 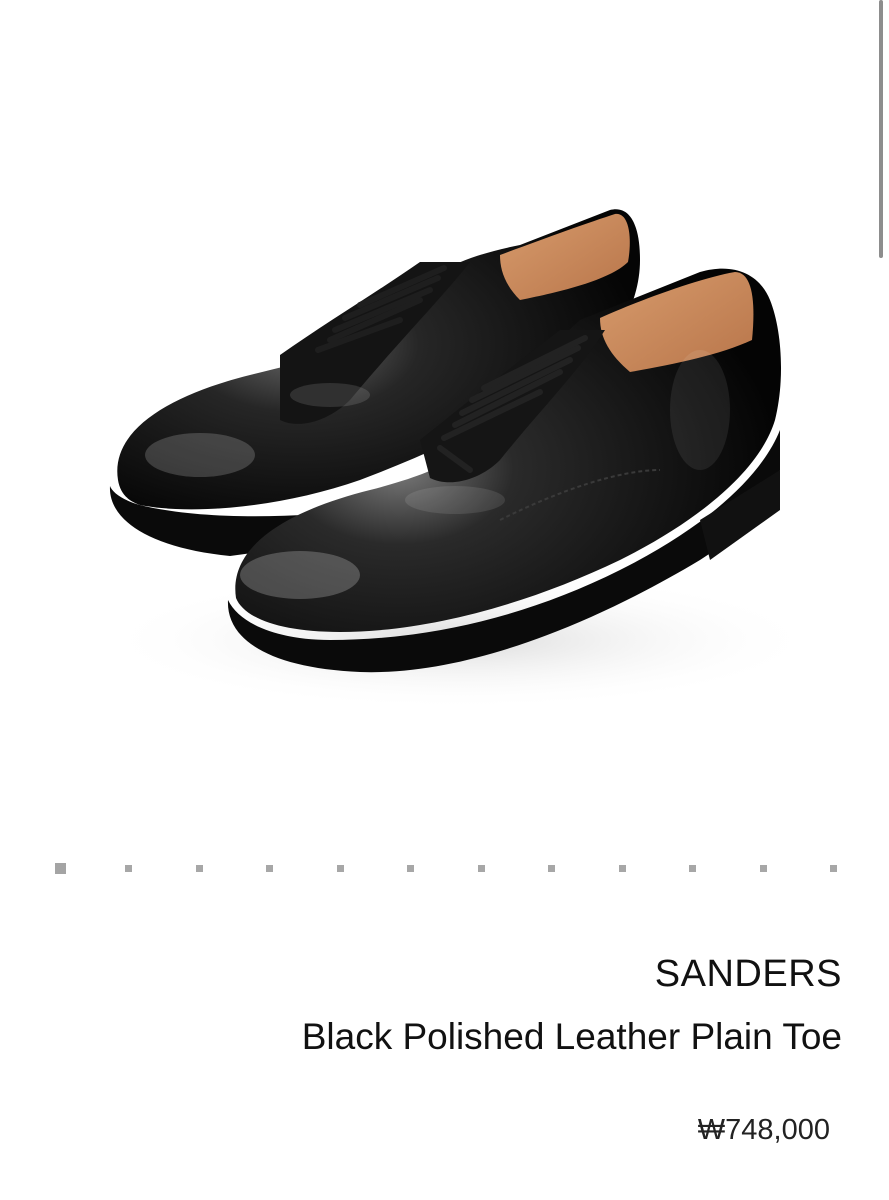 What do you see at coordinates (883, 600) in the screenshot?
I see `scrollbar` at bounding box center [883, 600].